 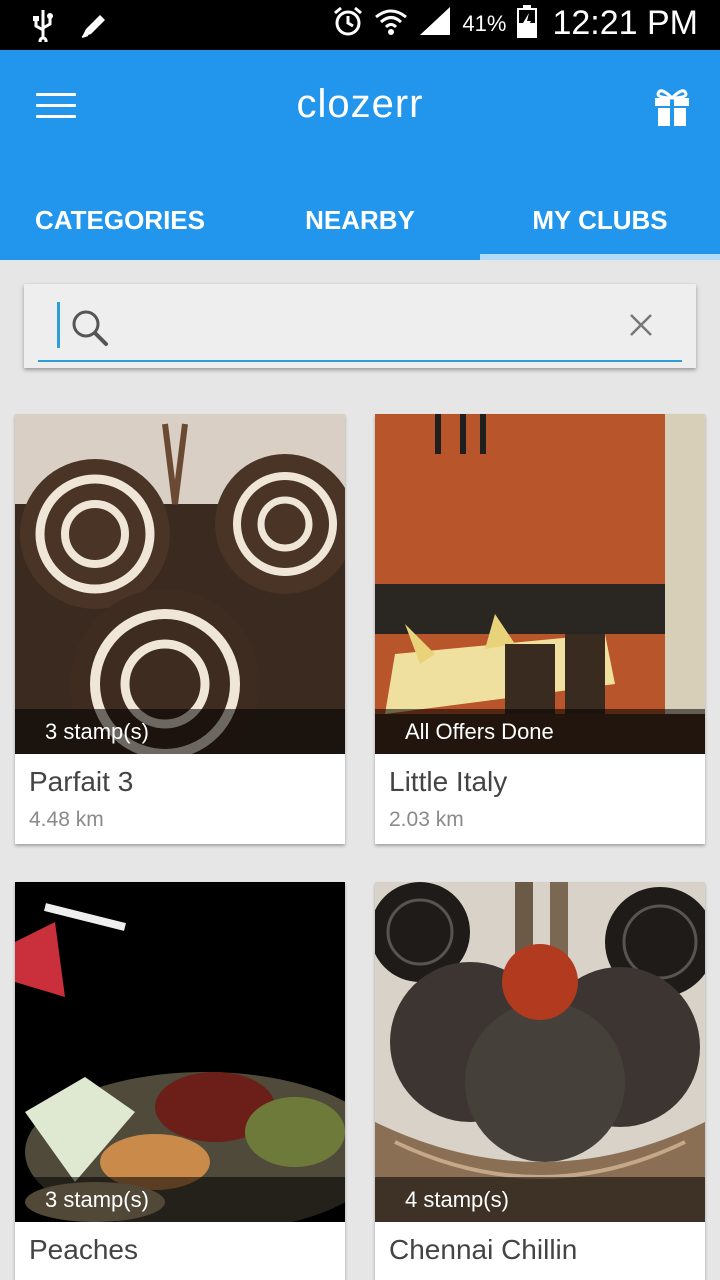 I want to click on club-card: 3 stamp(s) Peaches, so click(x=180, y=1081).